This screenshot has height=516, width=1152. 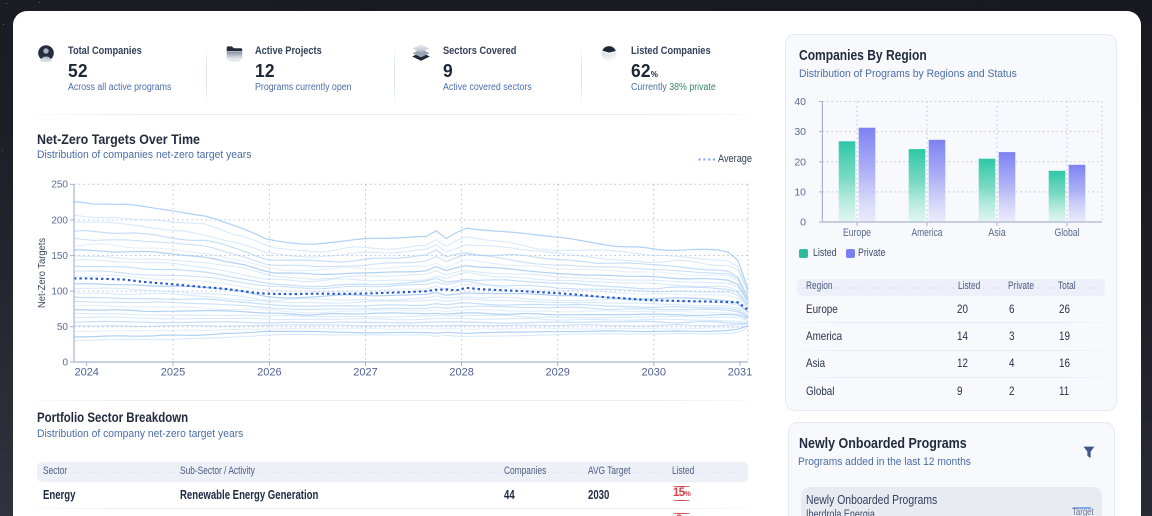 I want to click on svg-text: 200, so click(x=59, y=220).